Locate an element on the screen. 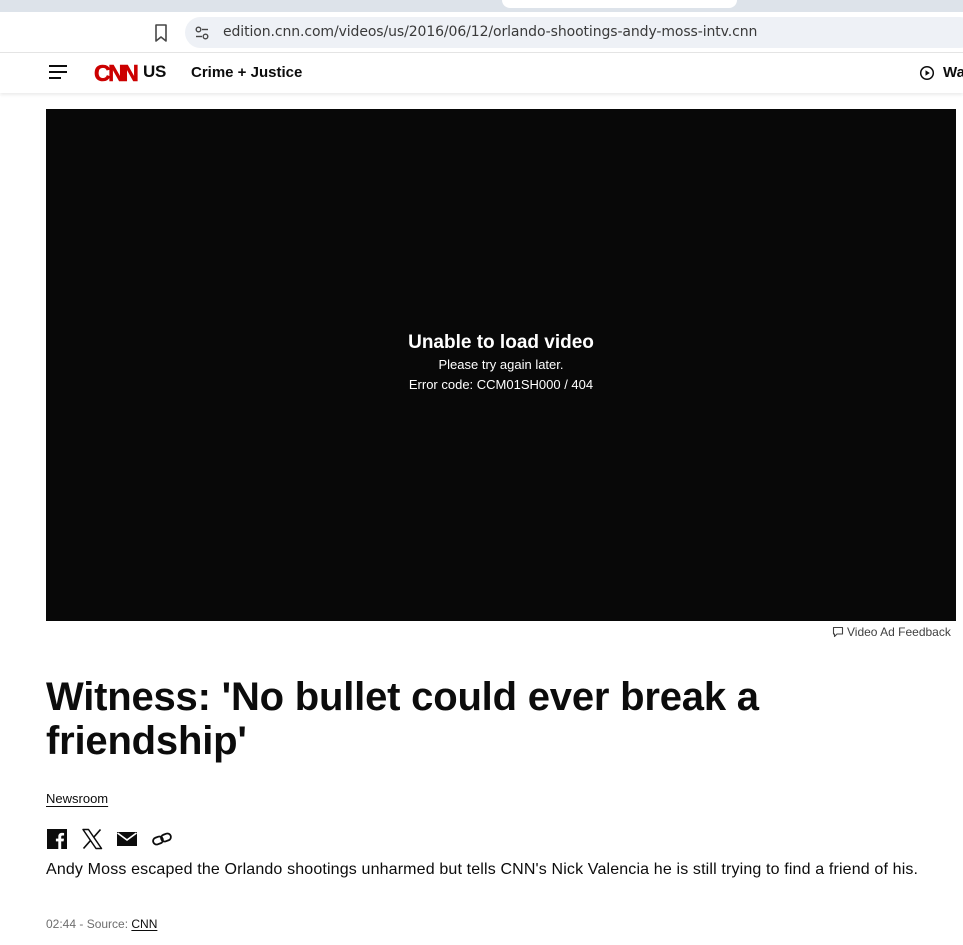 This screenshot has width=963, height=945. video-error-retry-text: Please try again later. is located at coordinates (501, 364).